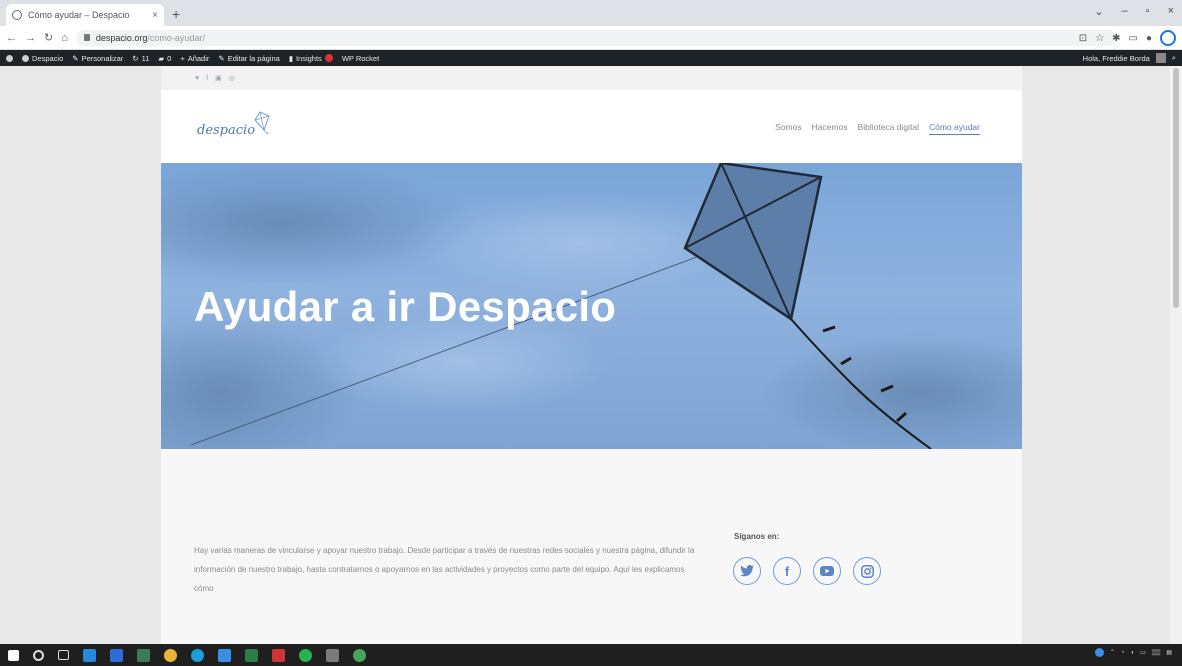 The image size is (1182, 666). I want to click on wp-comments-link: ▰ 0, so click(164, 58).